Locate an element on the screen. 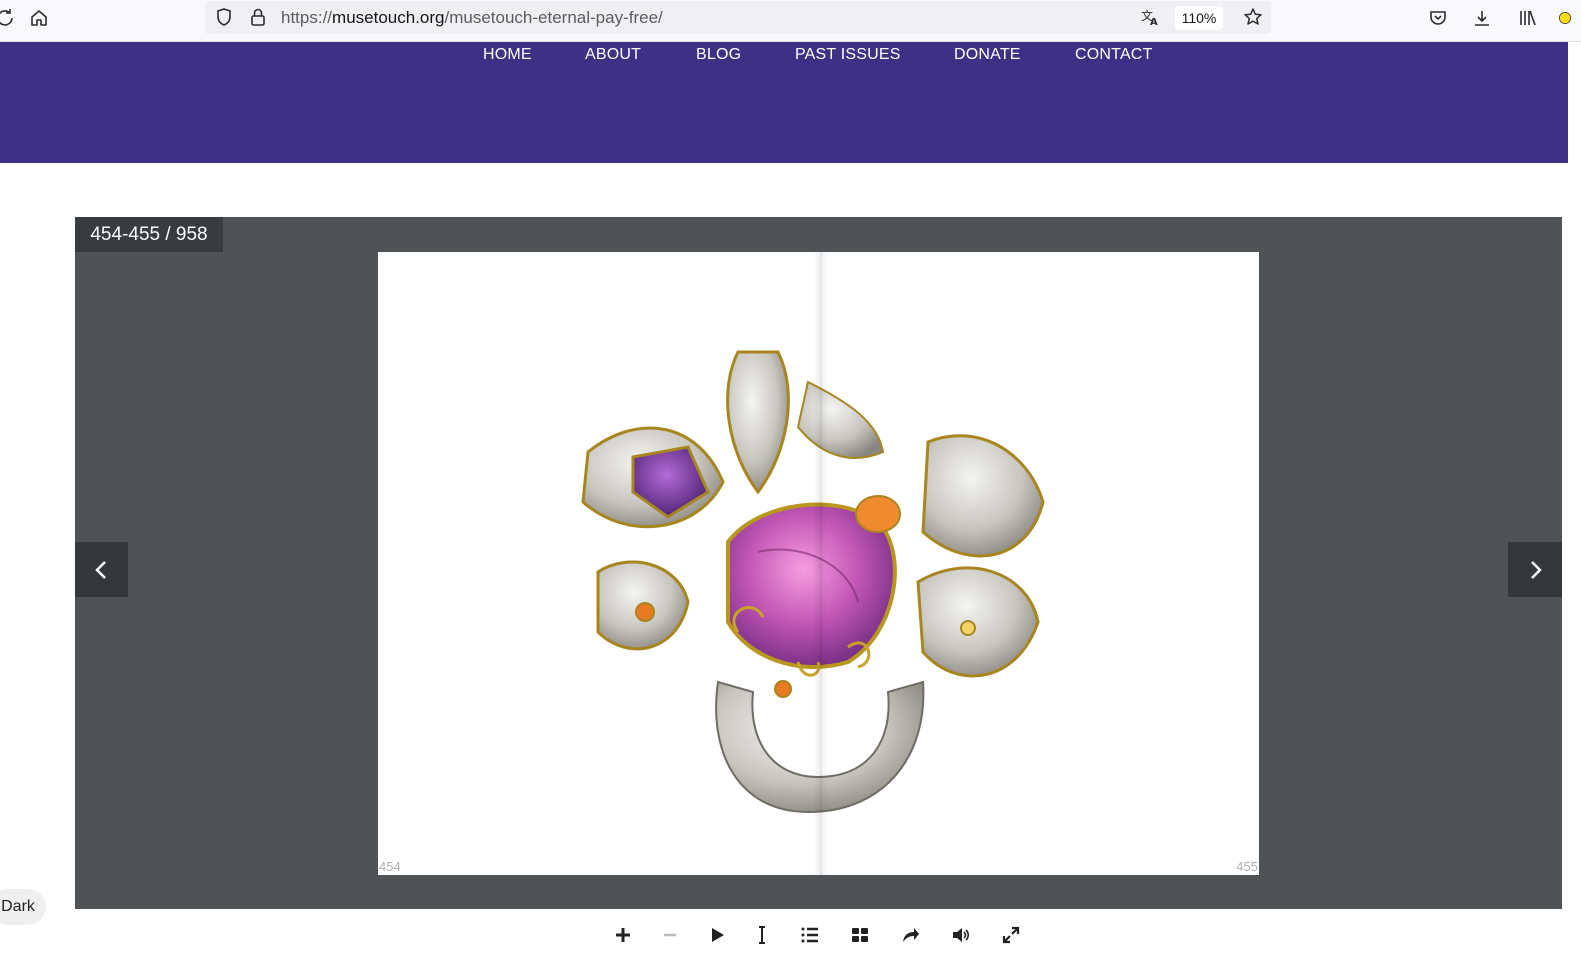  share-icon is located at coordinates (910, 935).